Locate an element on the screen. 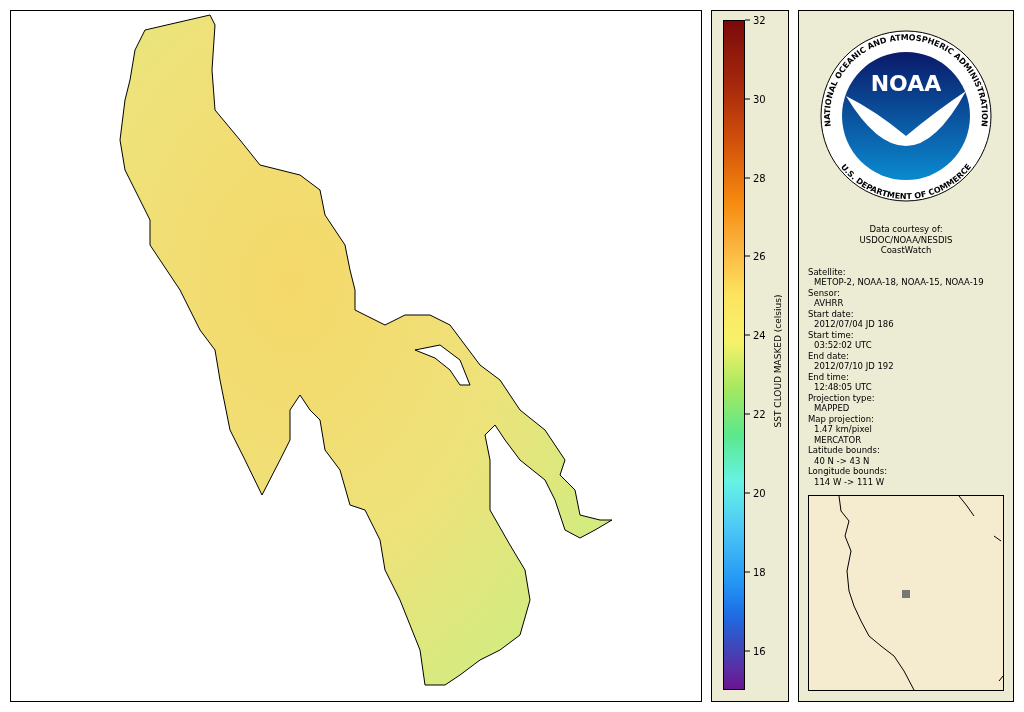 The image size is (1024, 712). metadata-label: Sensor: is located at coordinates (824, 292).